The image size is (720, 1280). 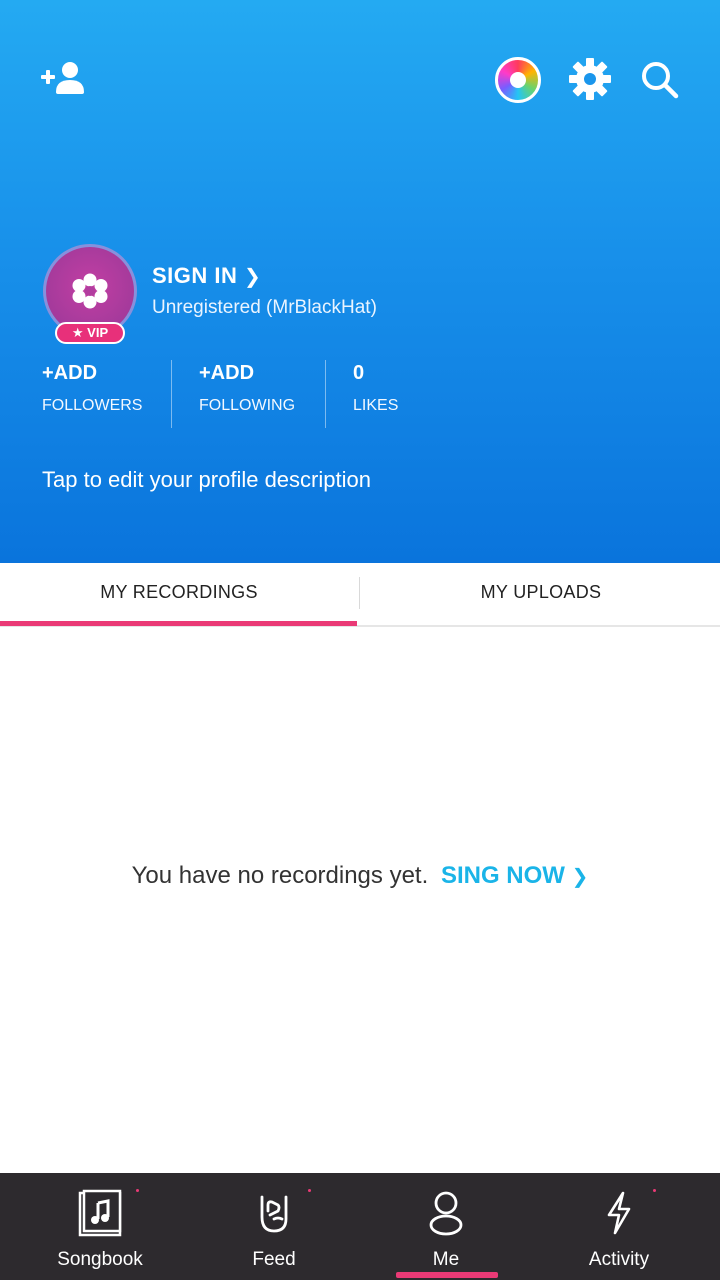 What do you see at coordinates (359, 373) in the screenshot?
I see `likes-value: 0` at bounding box center [359, 373].